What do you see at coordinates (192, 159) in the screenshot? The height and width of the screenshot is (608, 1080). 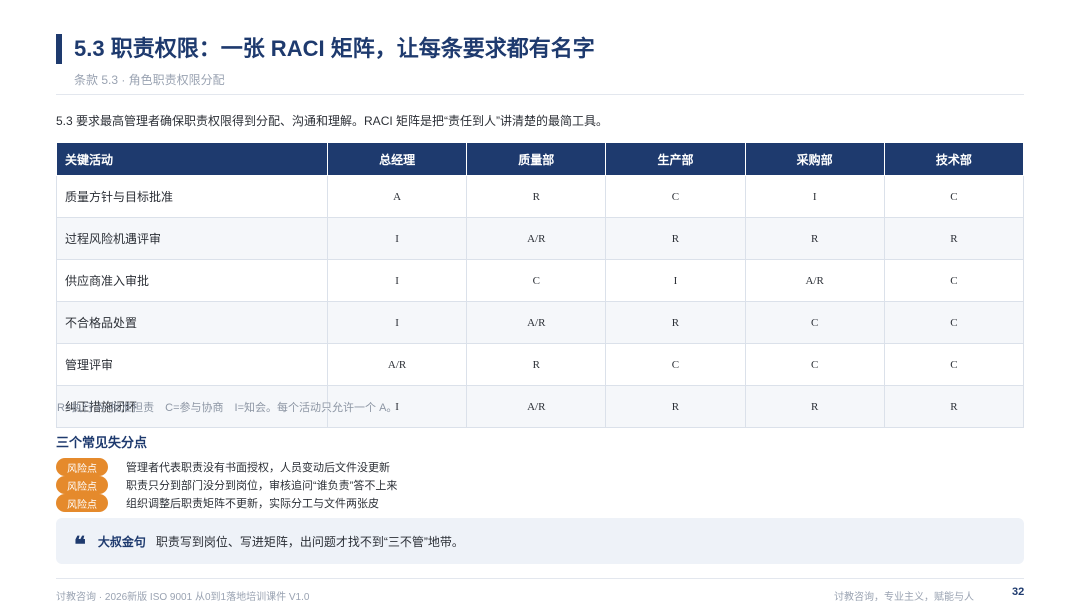 I see `column-header-activity: 关键活动` at bounding box center [192, 159].